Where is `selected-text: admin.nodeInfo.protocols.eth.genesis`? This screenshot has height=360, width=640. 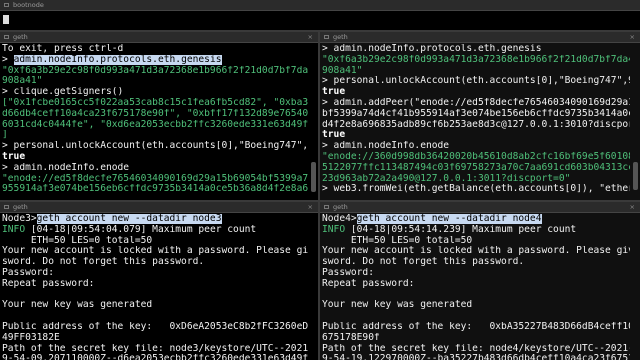
selected-text: admin.nodeInfo.protocols.eth.genesis is located at coordinates (117, 59).